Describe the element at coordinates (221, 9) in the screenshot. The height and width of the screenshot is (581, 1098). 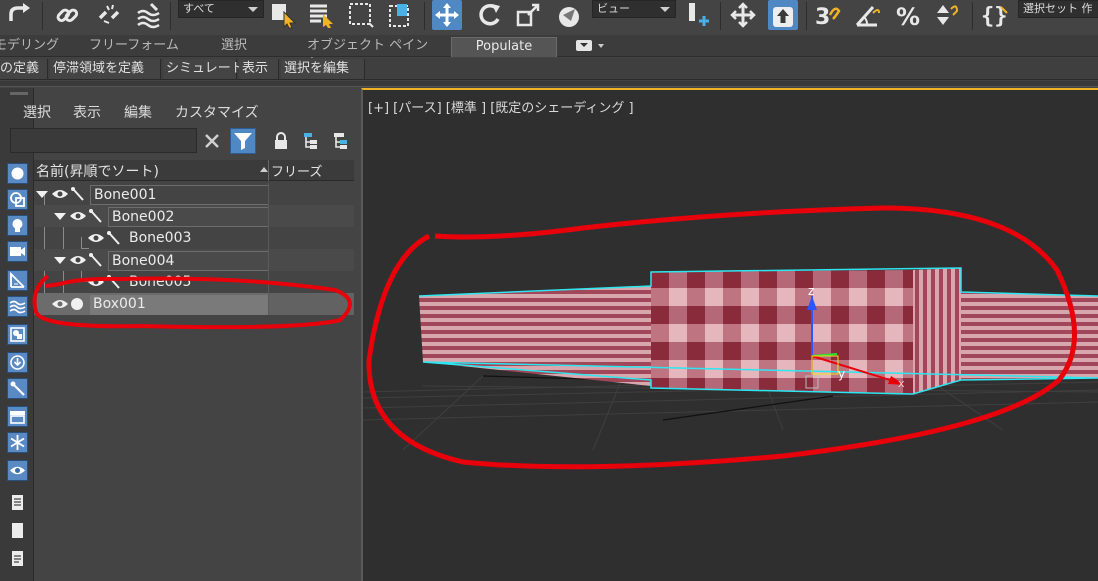
I see `selection-filter-dropdown: すべて` at that location.